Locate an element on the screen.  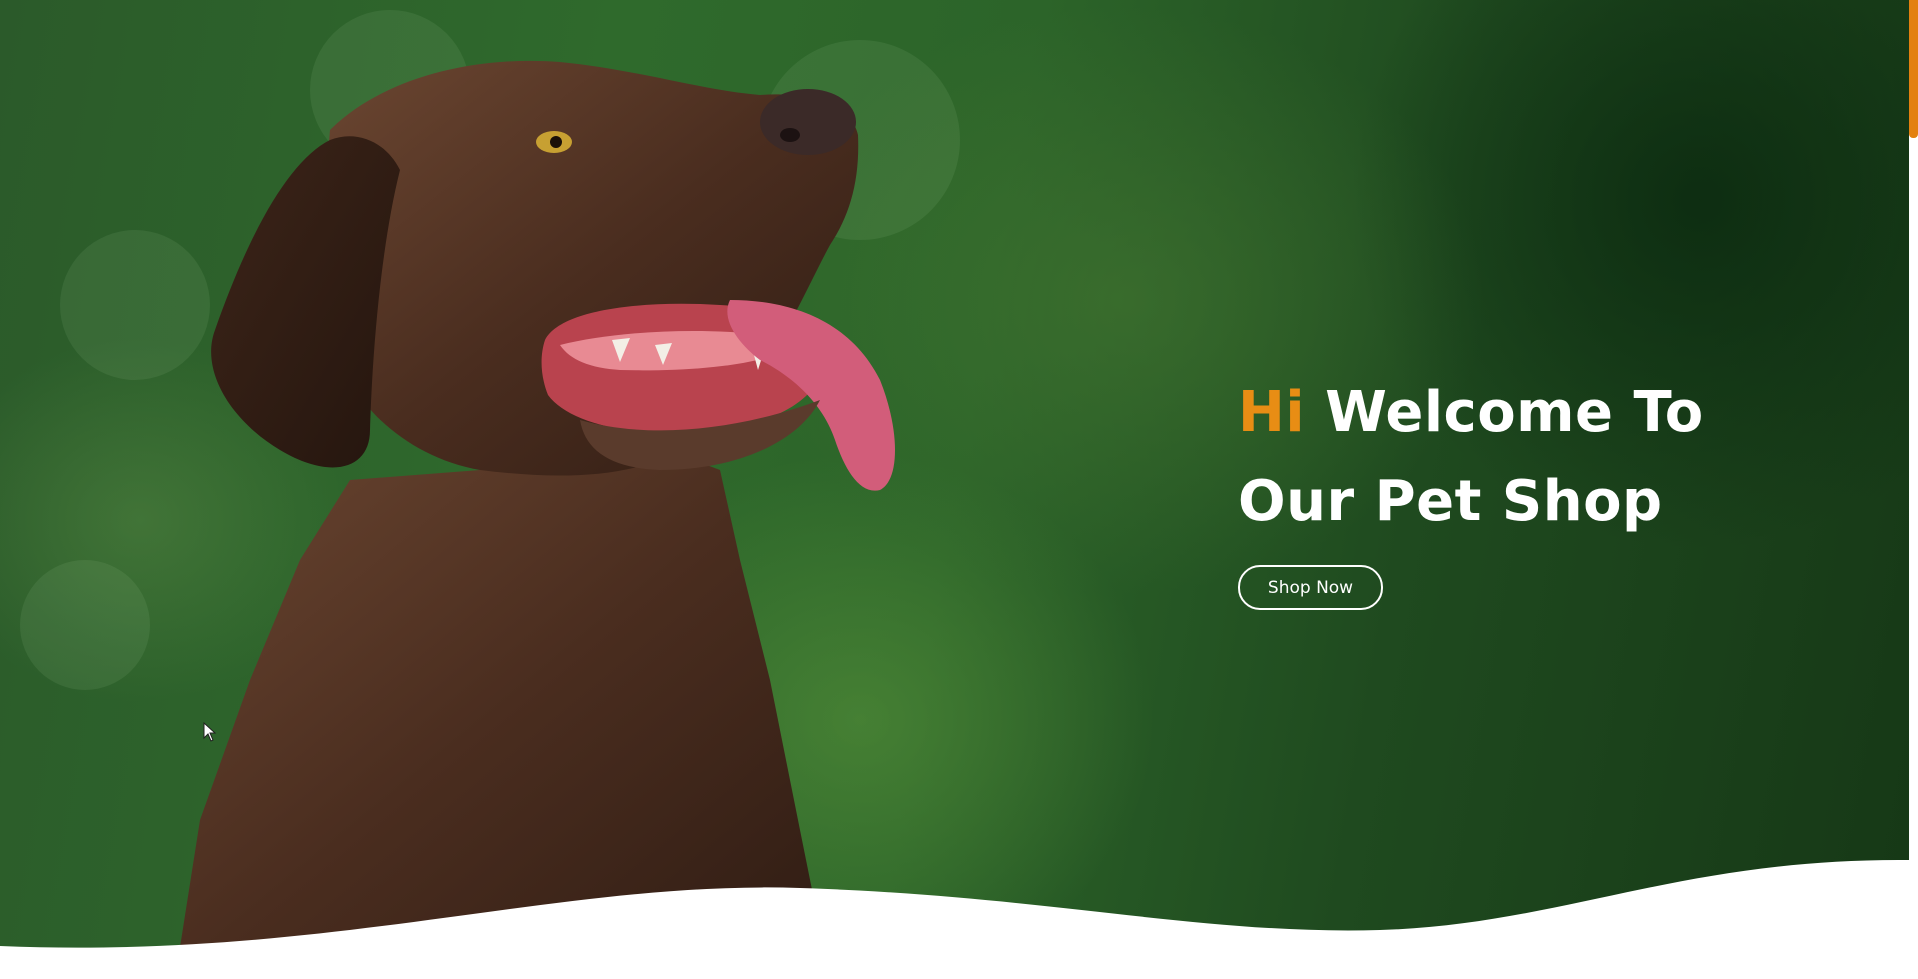
page-scrollbar is located at coordinates (1913, 489).